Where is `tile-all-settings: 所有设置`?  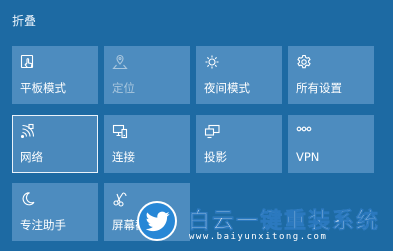 tile-all-settings: 所有设置 is located at coordinates (331, 75).